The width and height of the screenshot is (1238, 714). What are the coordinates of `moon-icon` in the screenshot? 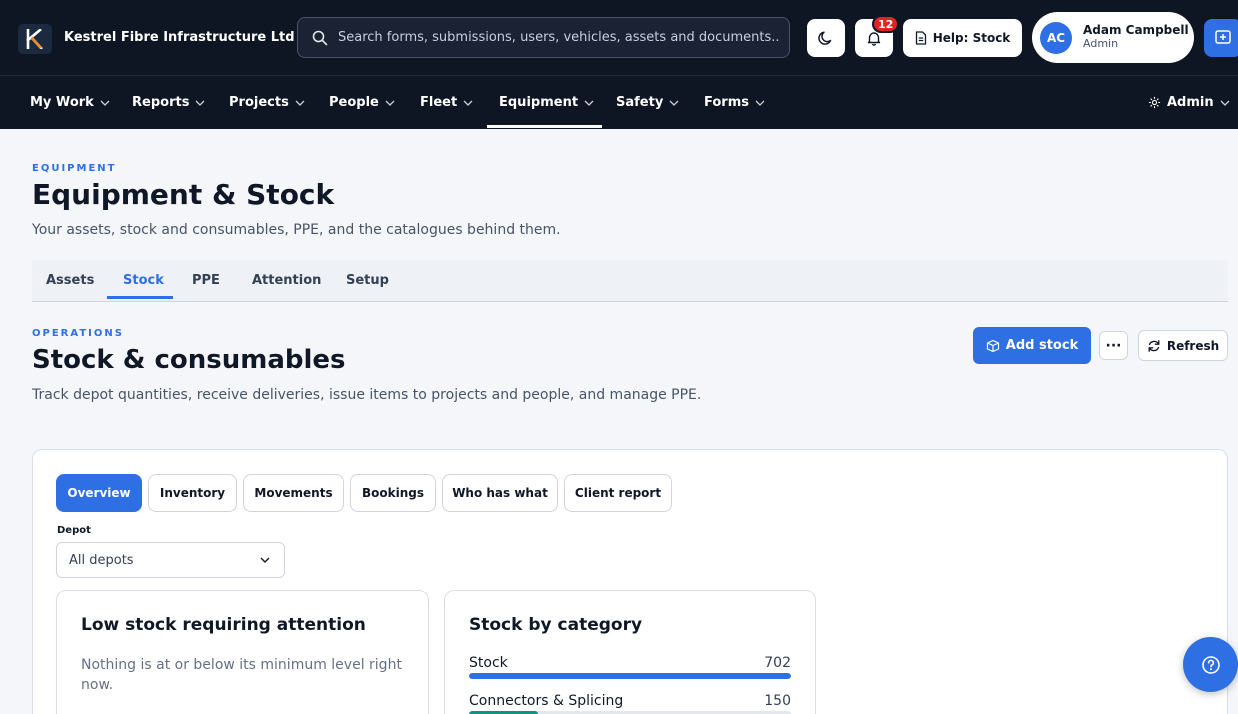 It's located at (825, 38).